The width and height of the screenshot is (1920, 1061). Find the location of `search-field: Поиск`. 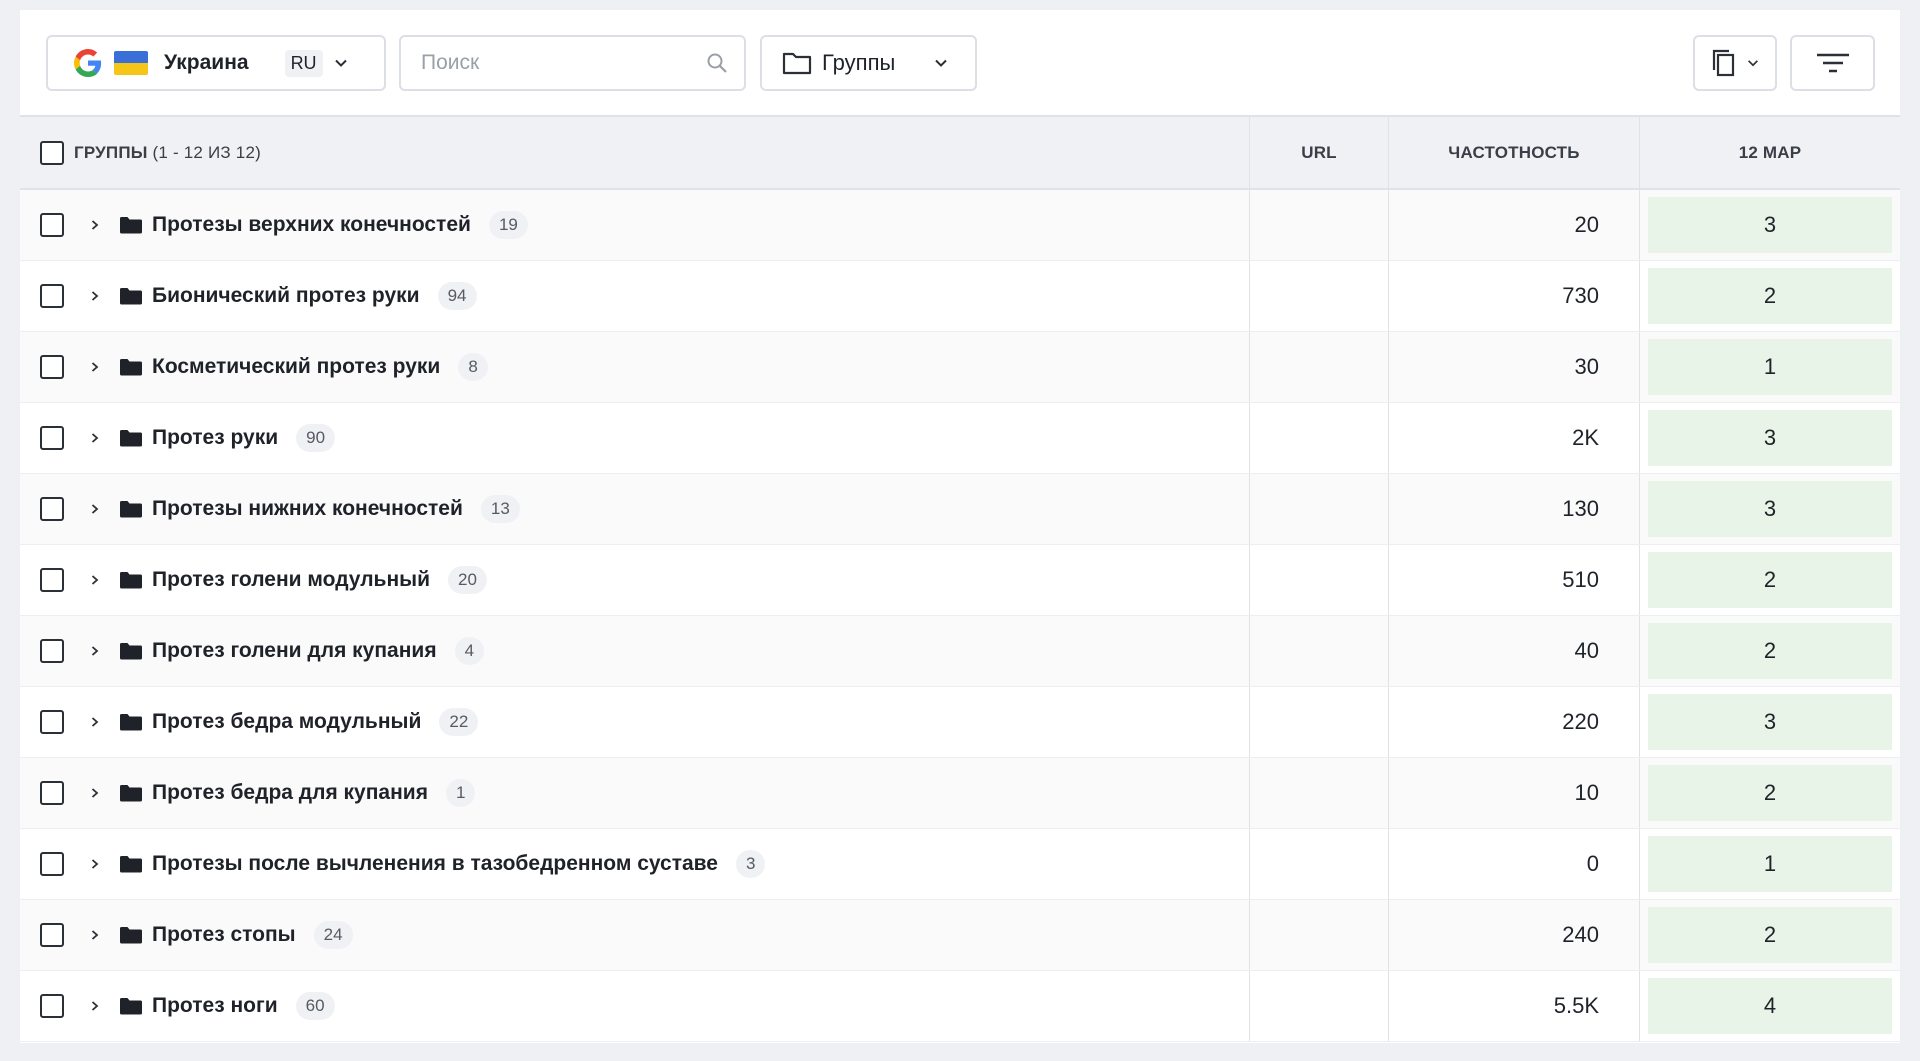

search-field: Поиск is located at coordinates (572, 63).